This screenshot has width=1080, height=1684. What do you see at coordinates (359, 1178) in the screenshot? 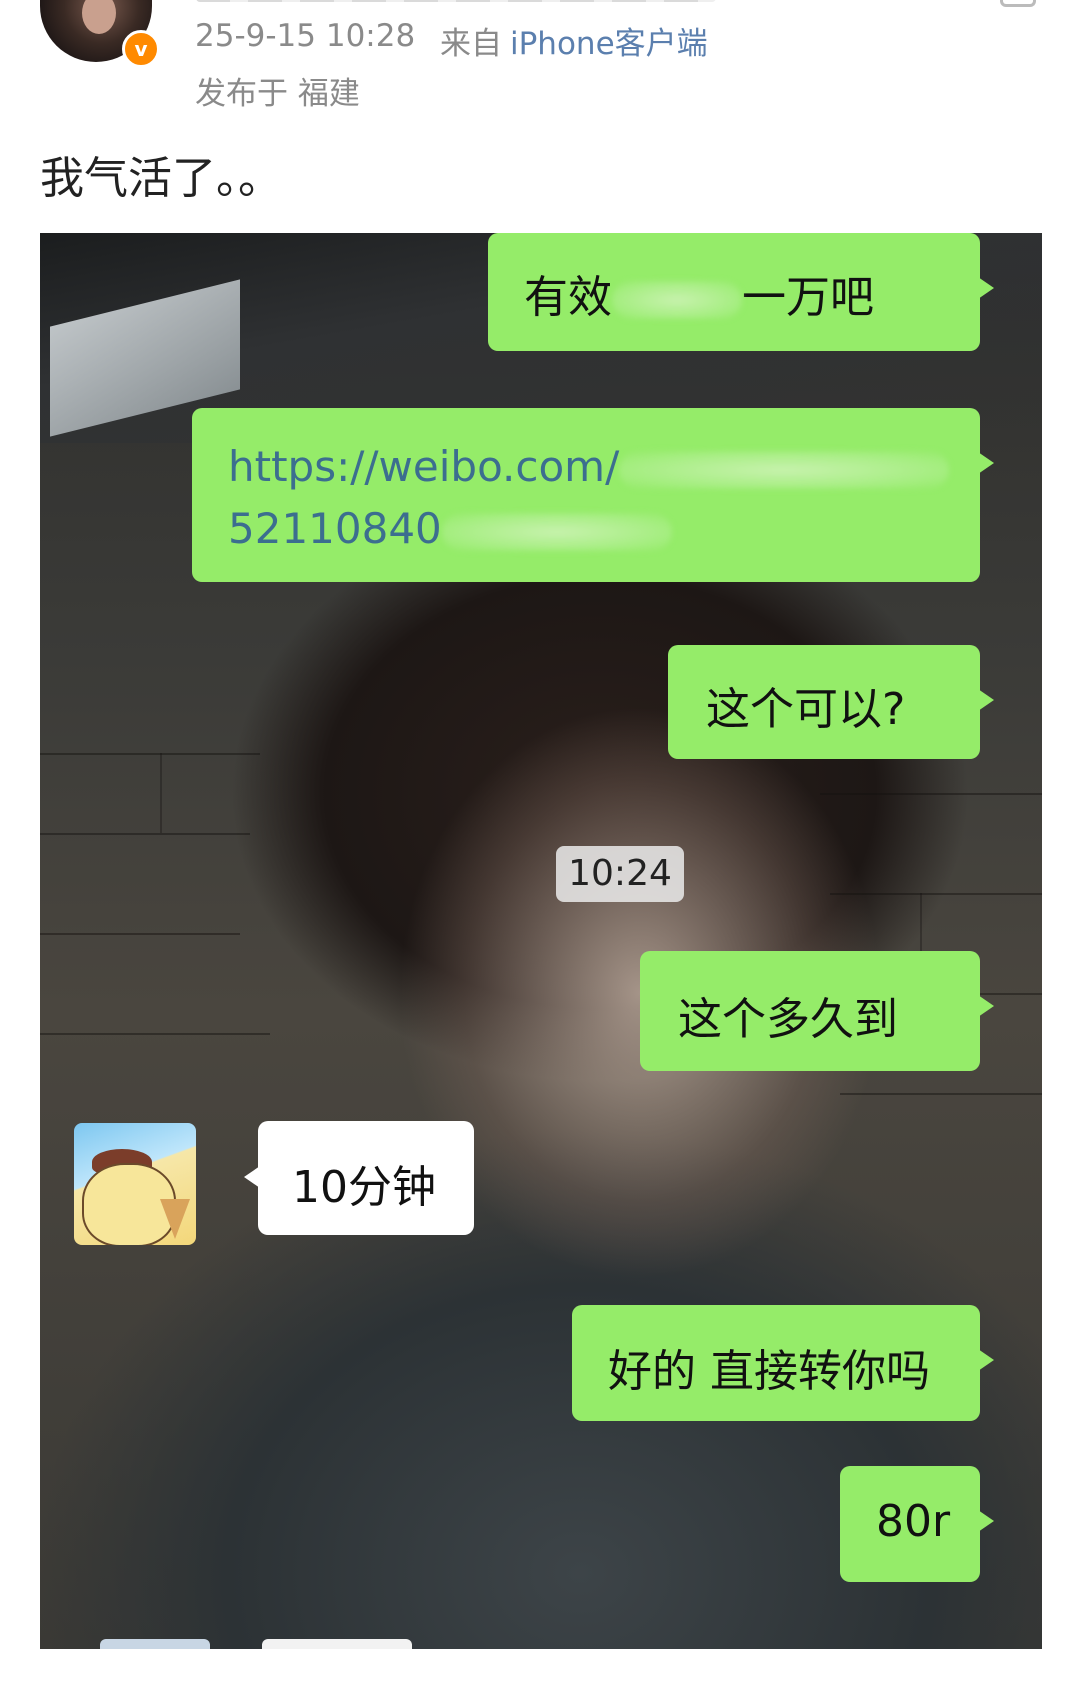
I see `chat-bubble-incoming: 10分钟` at bounding box center [359, 1178].